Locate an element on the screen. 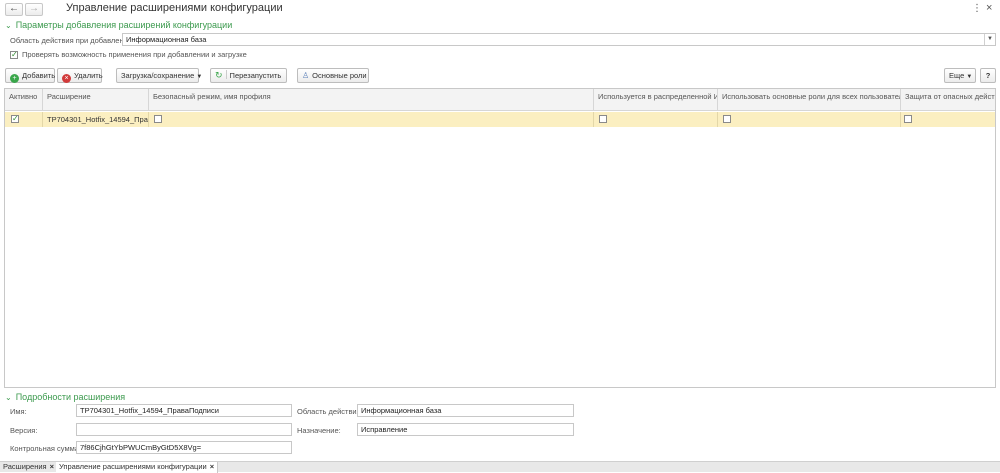  cell-active: ✓ is located at coordinates (24, 119).